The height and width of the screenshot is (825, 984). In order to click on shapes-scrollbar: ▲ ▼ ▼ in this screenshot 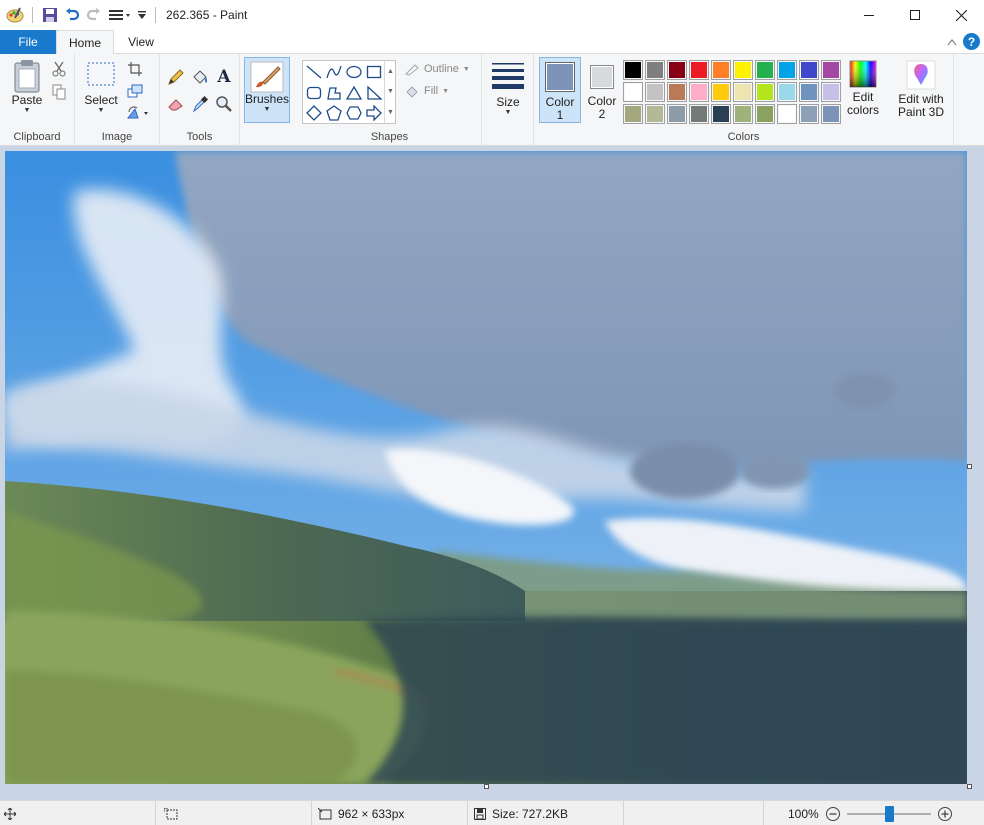, I will do `click(390, 92)`.